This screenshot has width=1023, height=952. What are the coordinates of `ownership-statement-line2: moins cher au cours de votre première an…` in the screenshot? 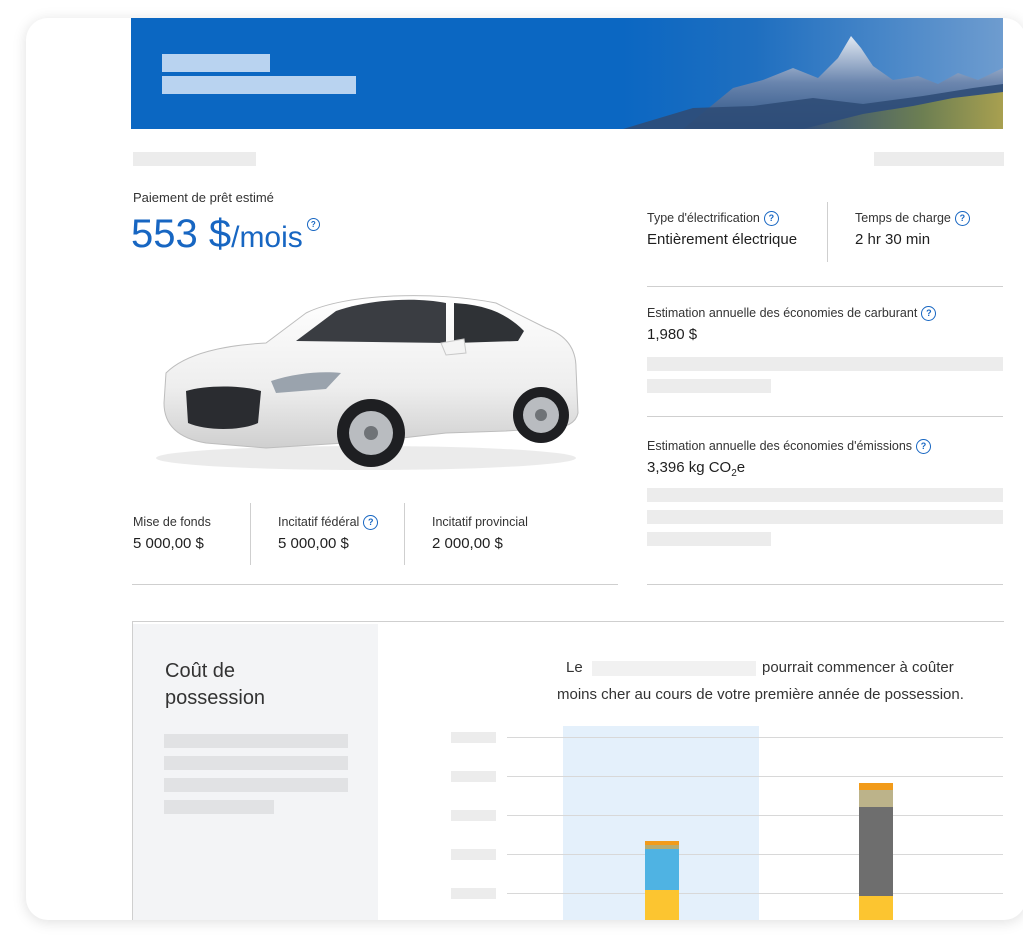 It's located at (760, 694).